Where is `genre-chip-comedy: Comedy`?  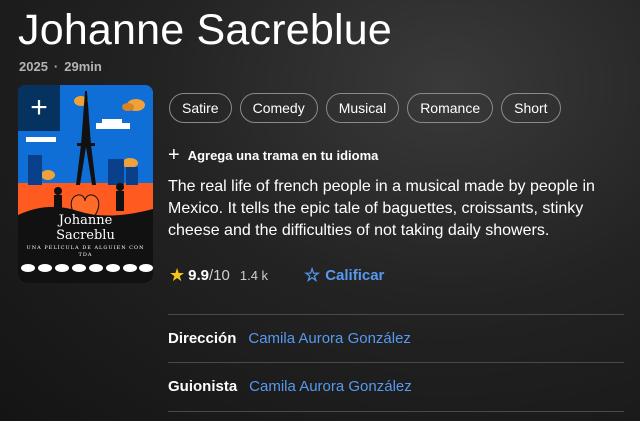 genre-chip-comedy: Comedy is located at coordinates (278, 108).